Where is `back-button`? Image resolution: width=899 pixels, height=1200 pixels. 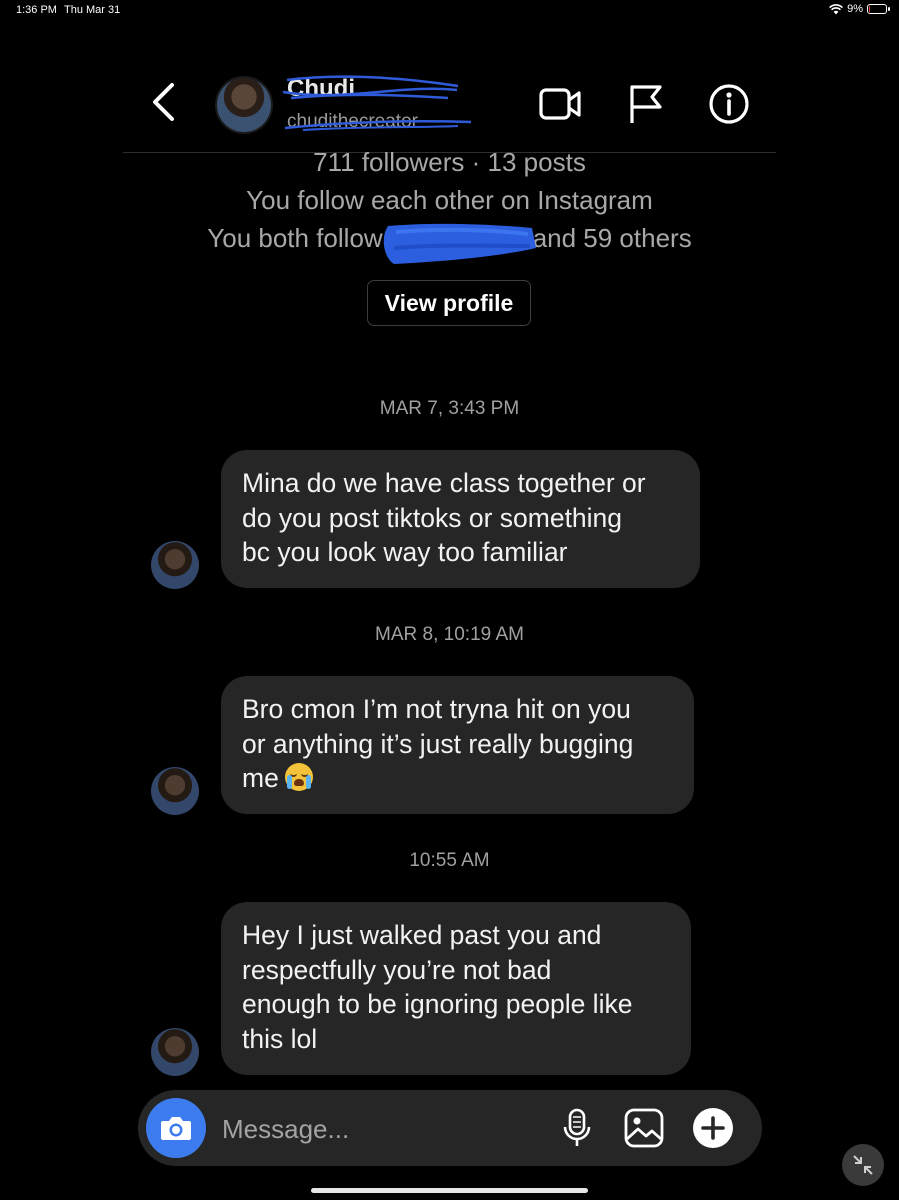 back-button is located at coordinates (165, 102).